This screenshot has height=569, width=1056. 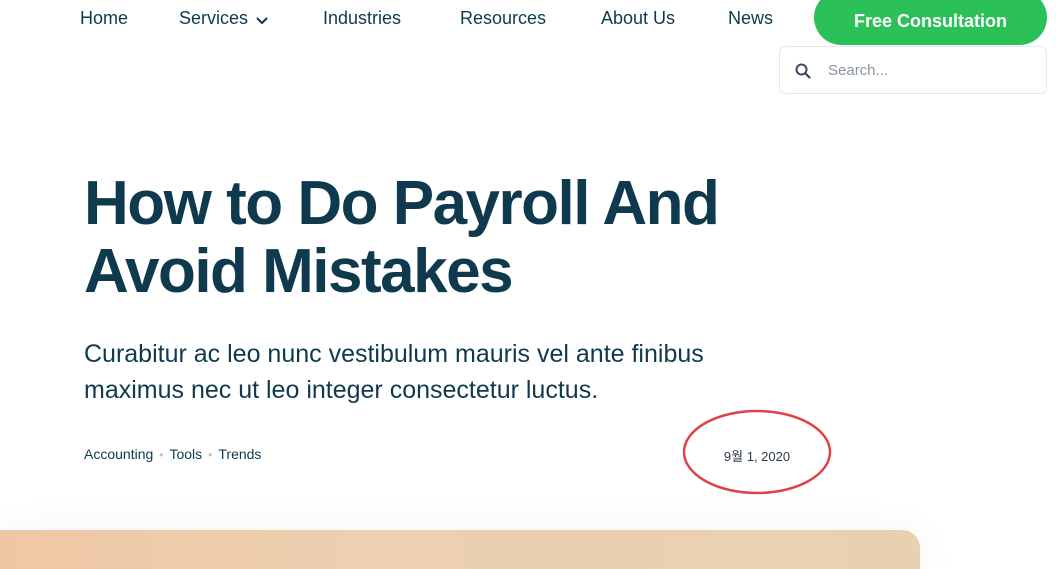 What do you see at coordinates (402, 237) in the screenshot?
I see `page-title: How to Do Payroll And Avoid Mistakes` at bounding box center [402, 237].